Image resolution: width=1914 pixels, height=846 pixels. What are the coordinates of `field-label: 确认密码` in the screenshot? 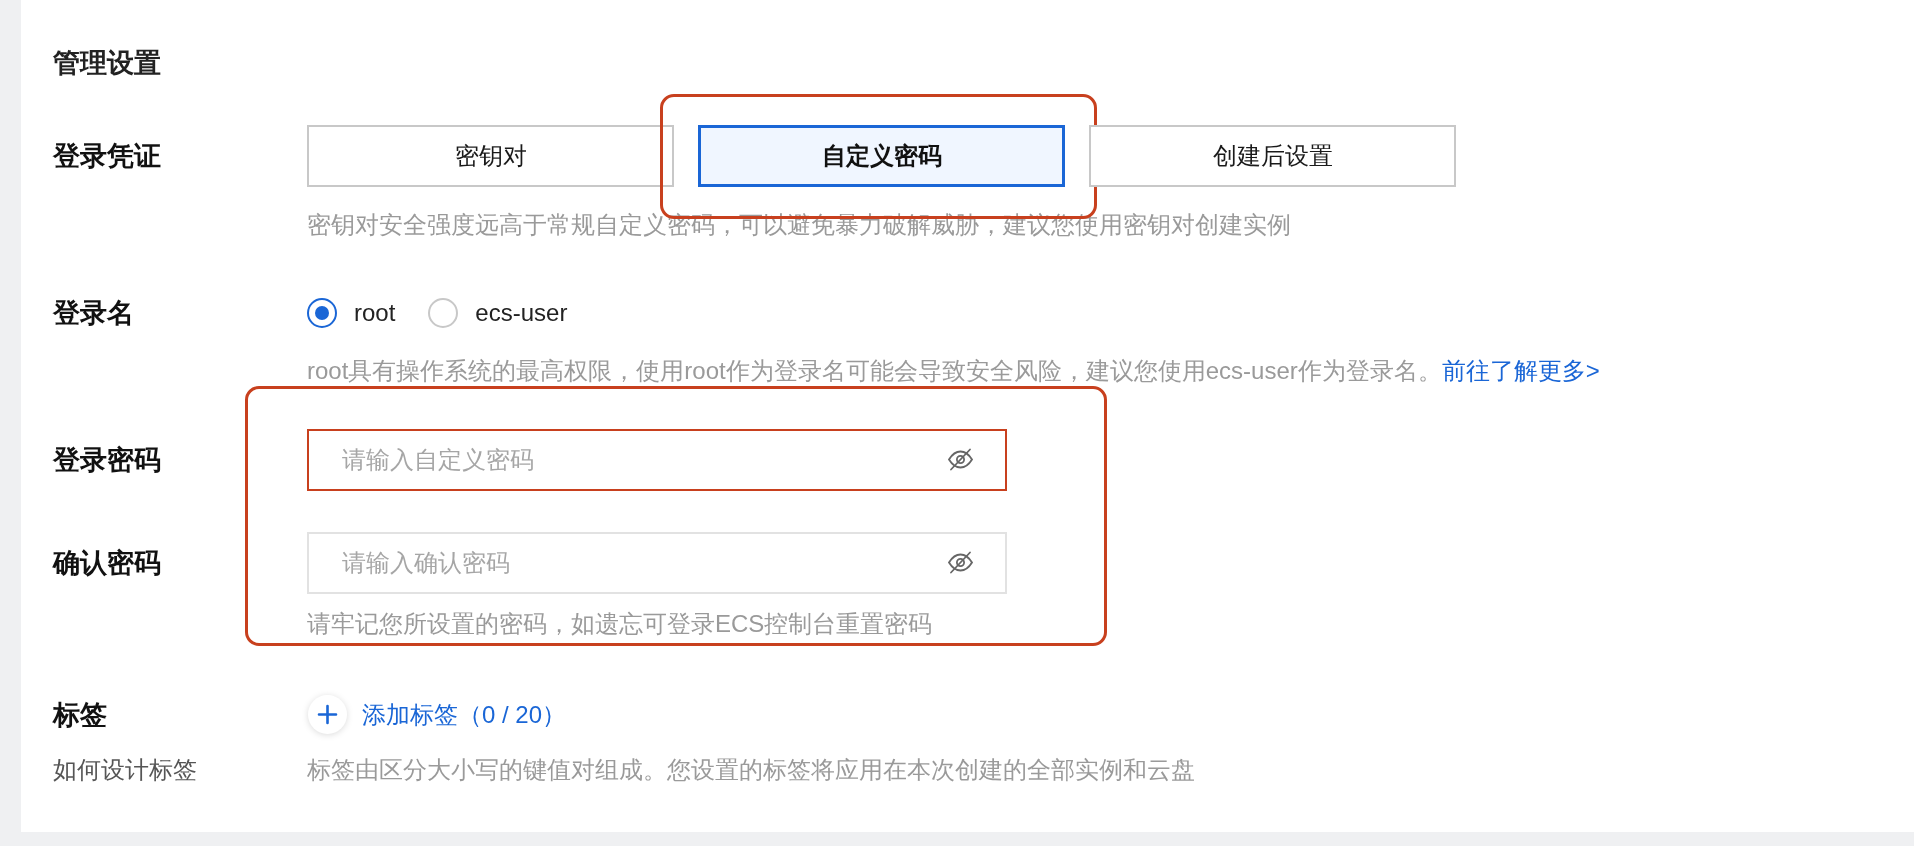 It's located at (107, 563).